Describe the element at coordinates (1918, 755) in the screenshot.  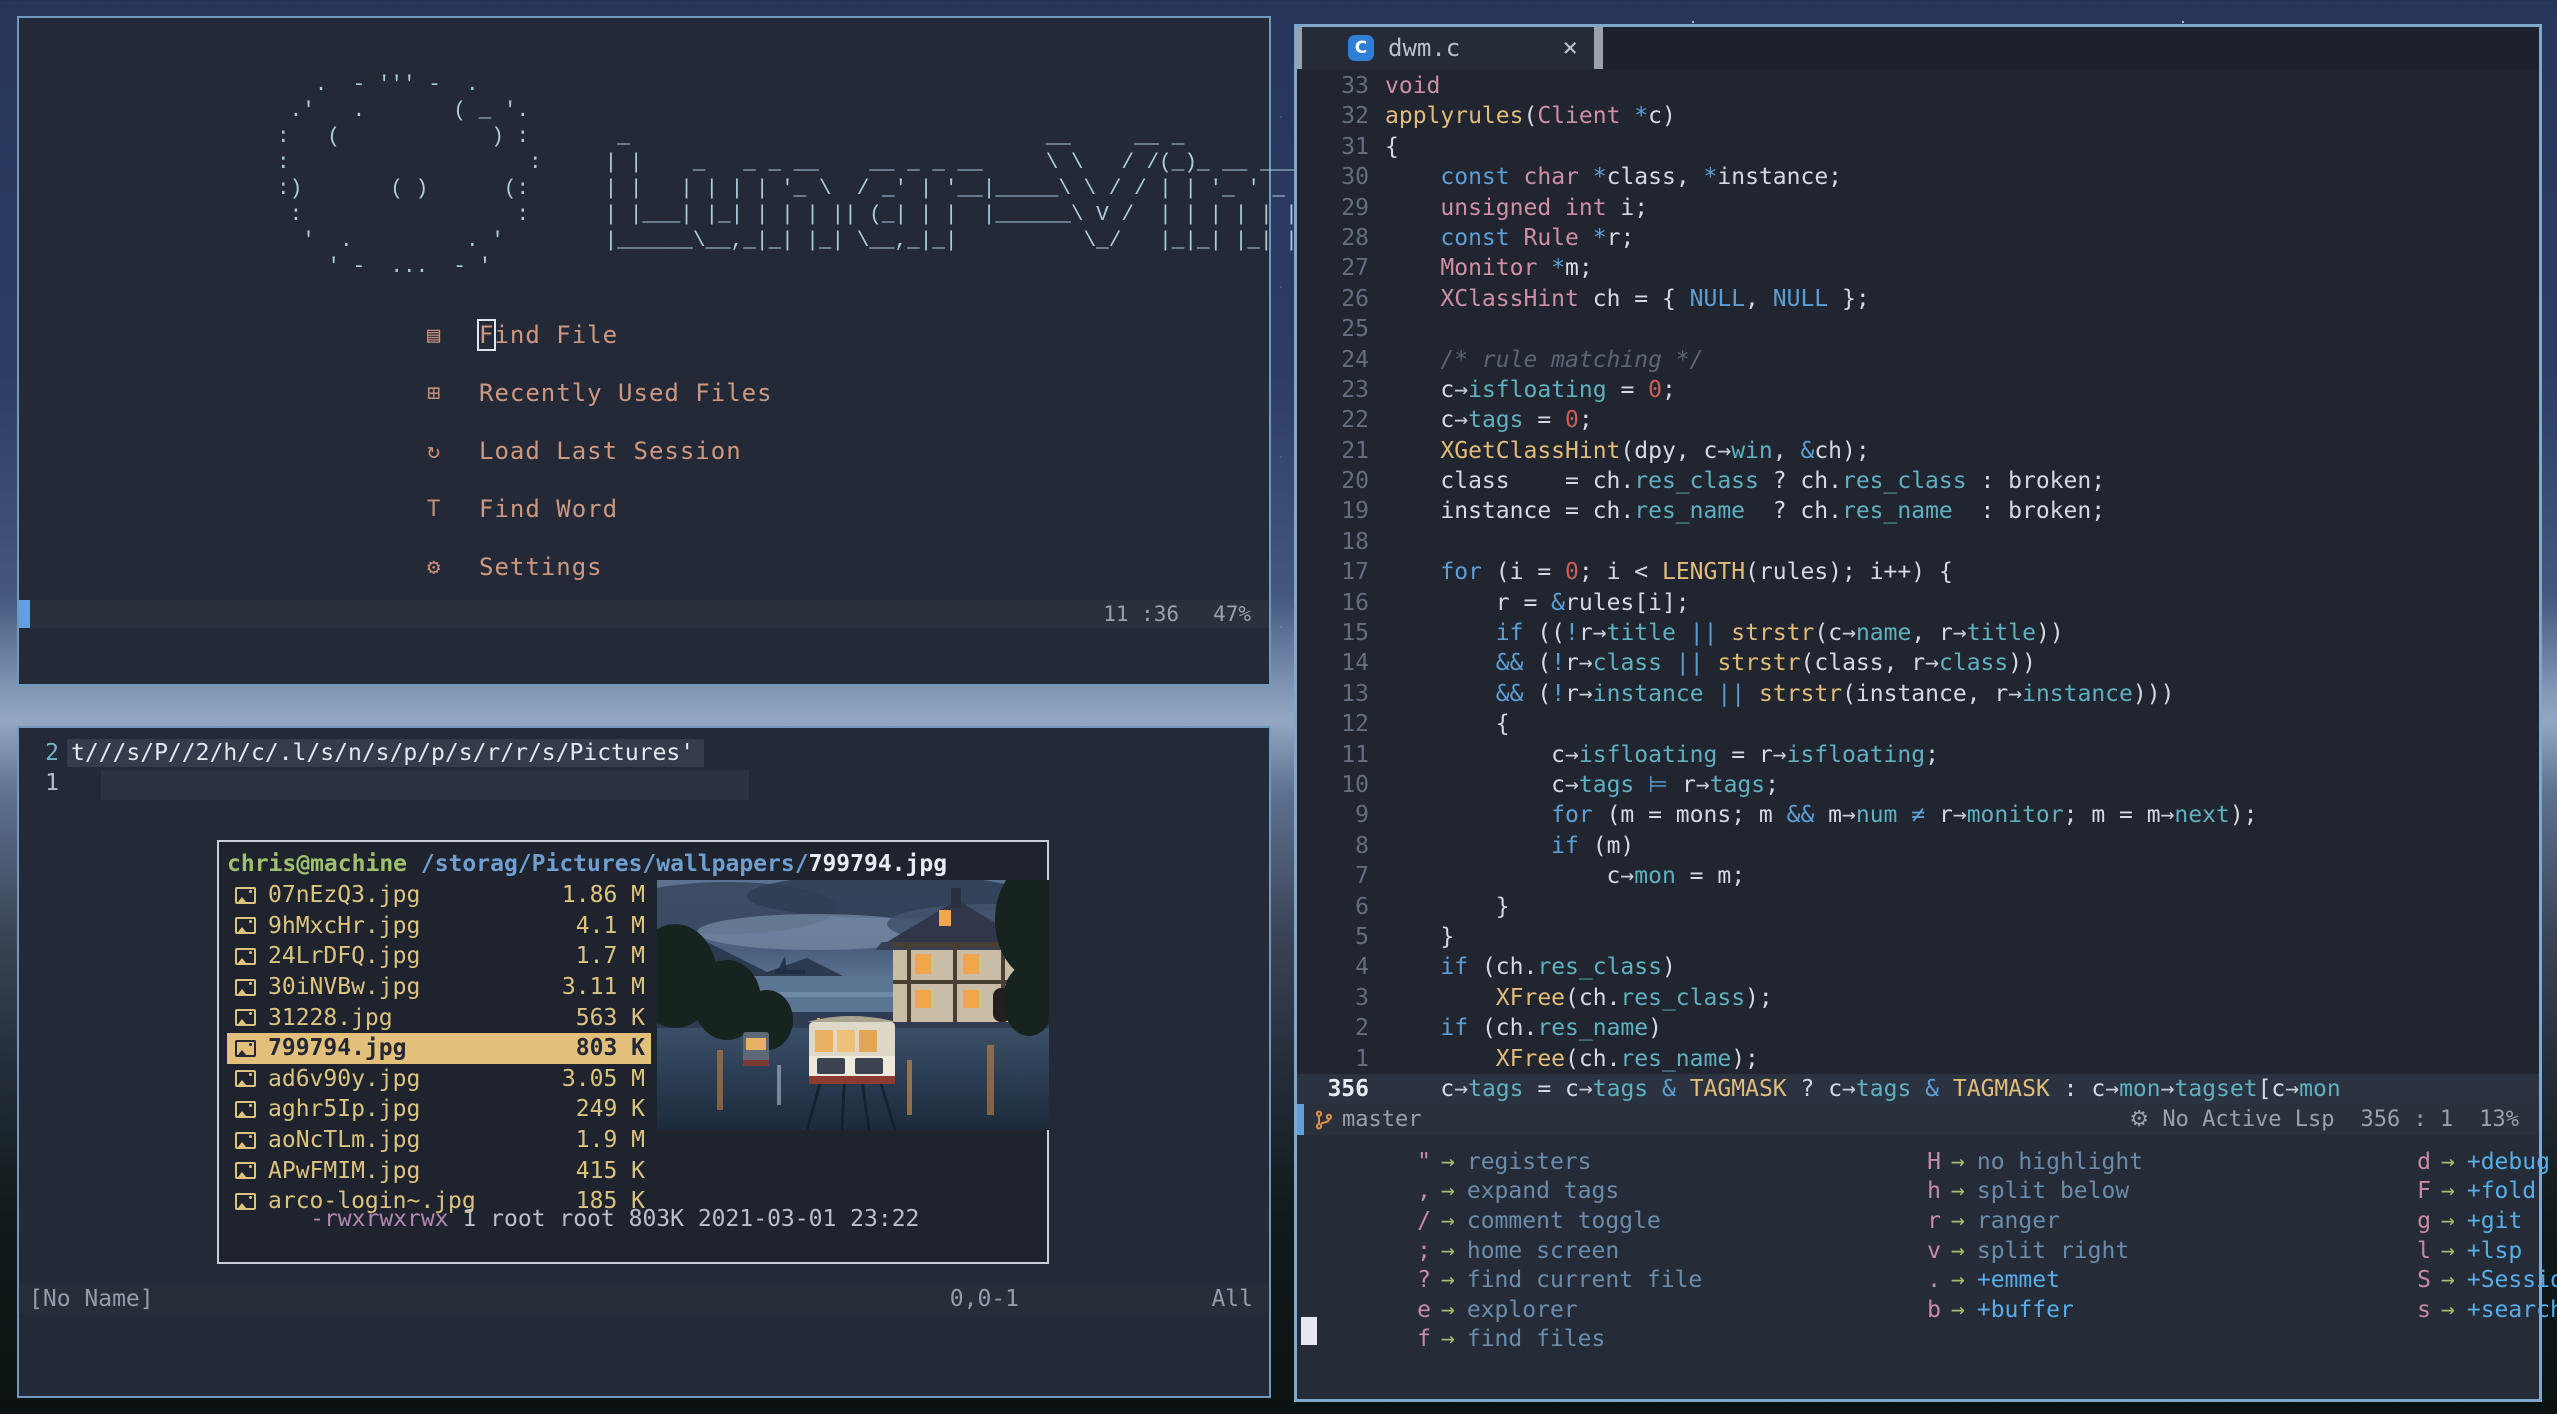
I see `code-line: 11 c→isfloating = r→isfloating;` at that location.